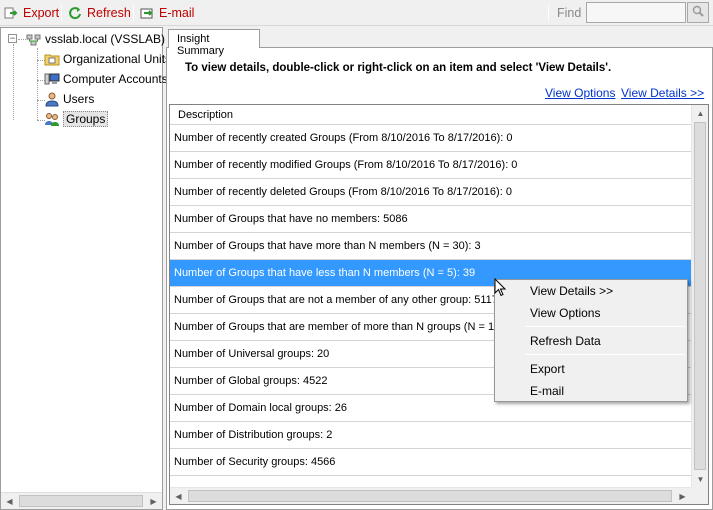  I want to click on mouse-cursor-icon, so click(500, 288).